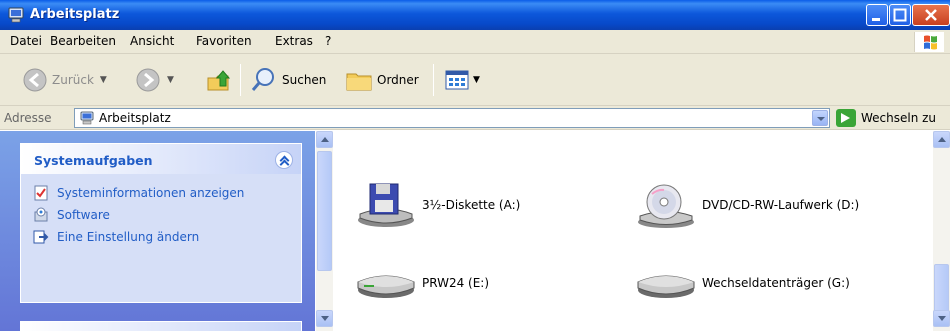  What do you see at coordinates (776, 283) in the screenshot?
I see `drive-label: Wechseldatenträger (G:)` at bounding box center [776, 283].